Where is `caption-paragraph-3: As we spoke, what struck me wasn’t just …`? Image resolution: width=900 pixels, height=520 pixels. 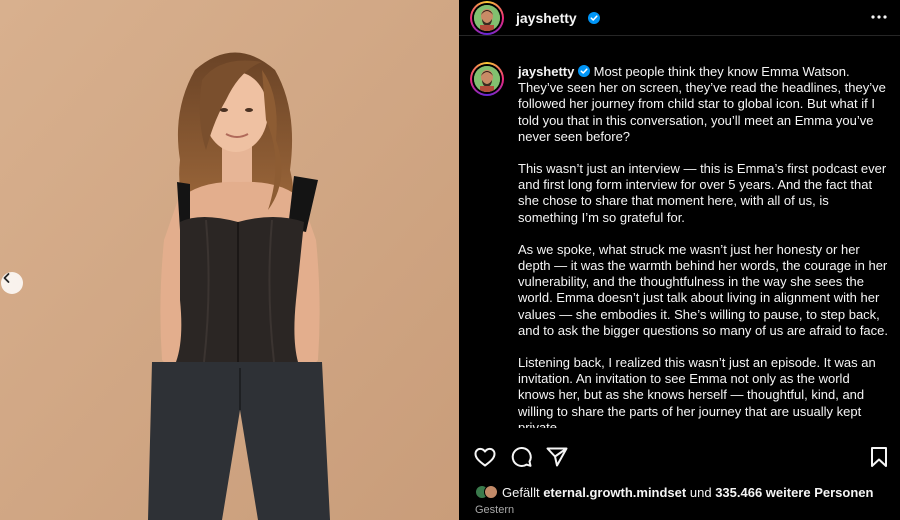 caption-paragraph-3: As we spoke, what struck me wasn’t just … is located at coordinates (703, 289).